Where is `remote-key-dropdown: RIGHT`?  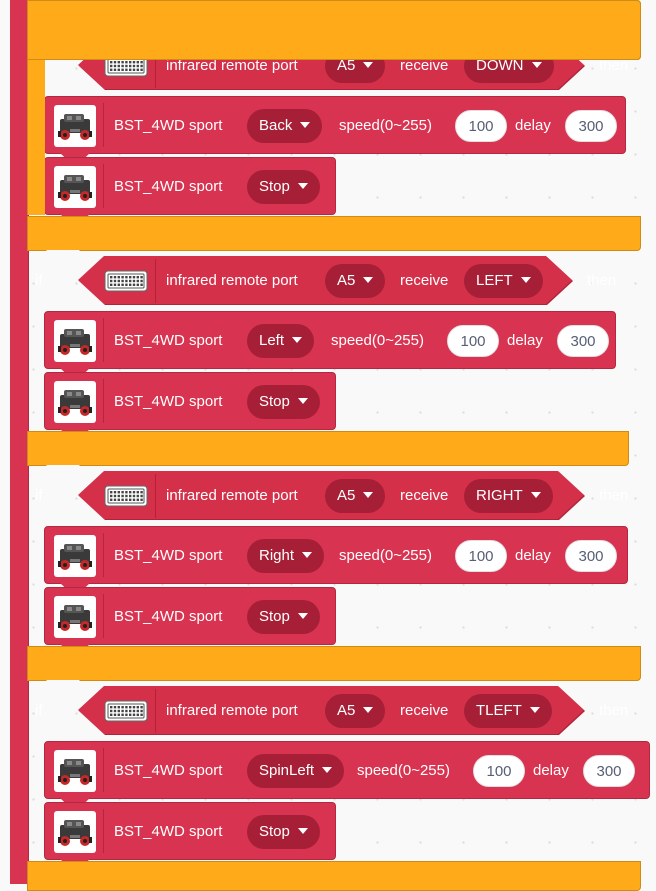
remote-key-dropdown: RIGHT is located at coordinates (508, 496).